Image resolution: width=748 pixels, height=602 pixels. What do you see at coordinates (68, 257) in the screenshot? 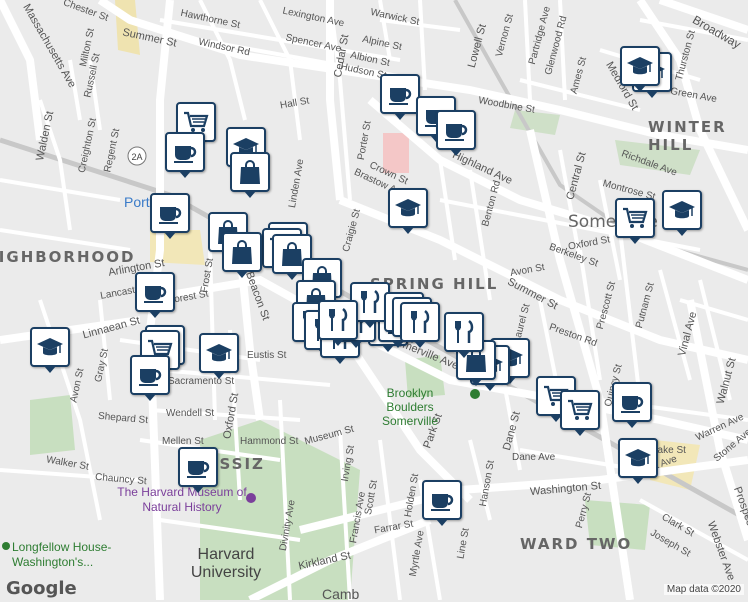
I see `neighborhood-label: NEIGHBORHOOD` at bounding box center [68, 257].